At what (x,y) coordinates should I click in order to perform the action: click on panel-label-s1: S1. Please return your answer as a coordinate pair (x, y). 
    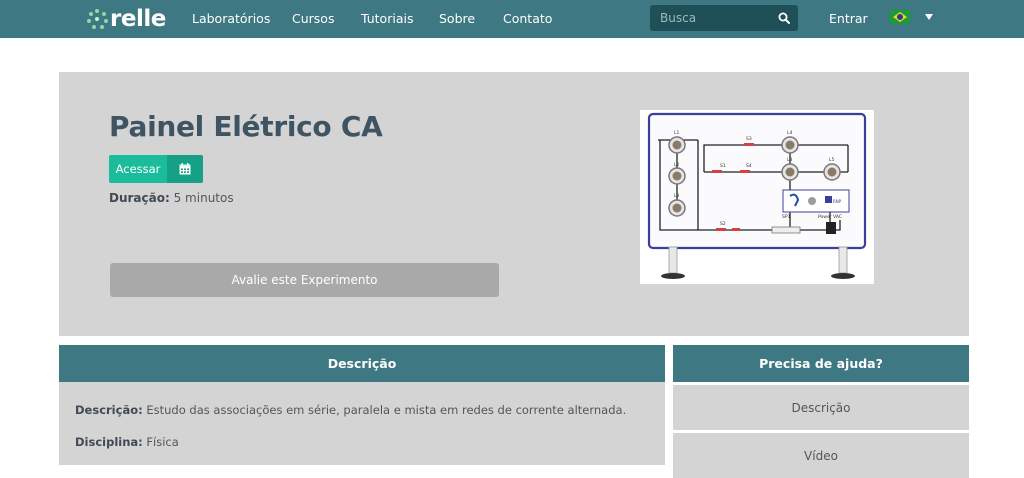
    Looking at the image, I should click on (723, 166).